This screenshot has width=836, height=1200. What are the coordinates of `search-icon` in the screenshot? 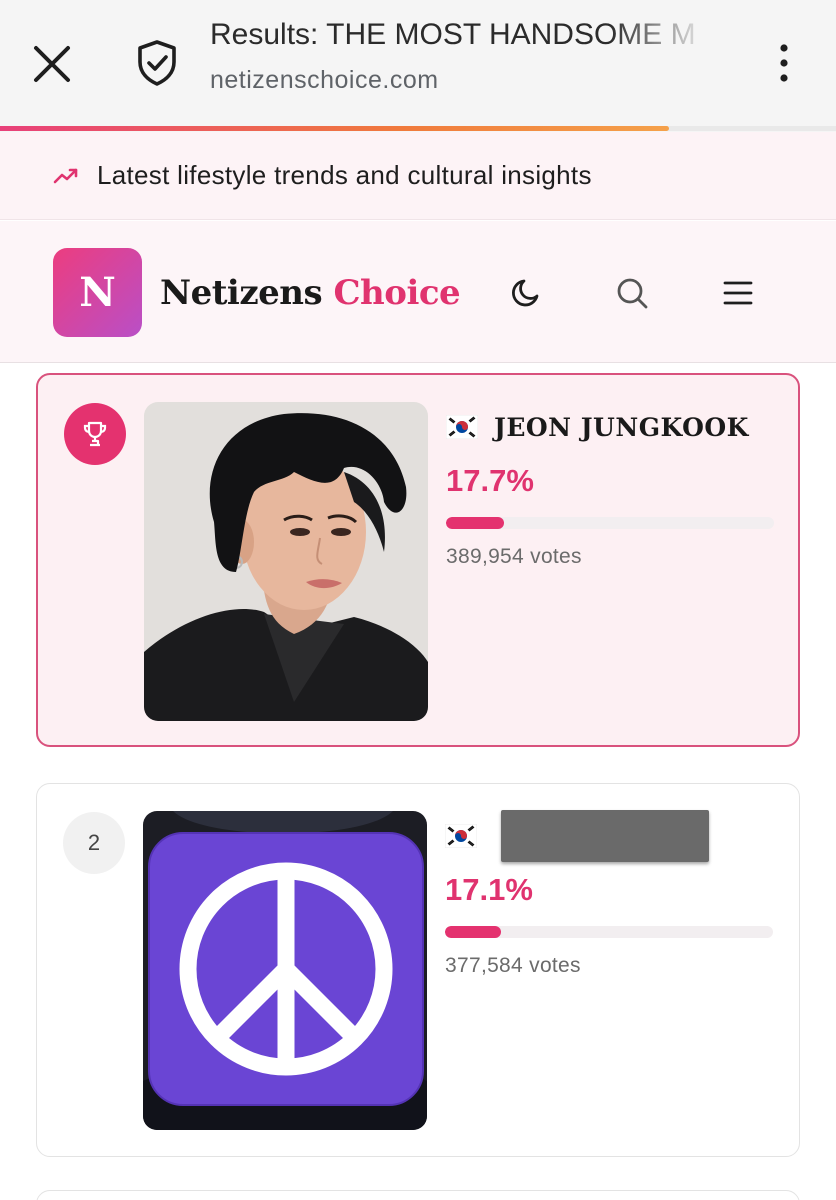 It's located at (632, 293).